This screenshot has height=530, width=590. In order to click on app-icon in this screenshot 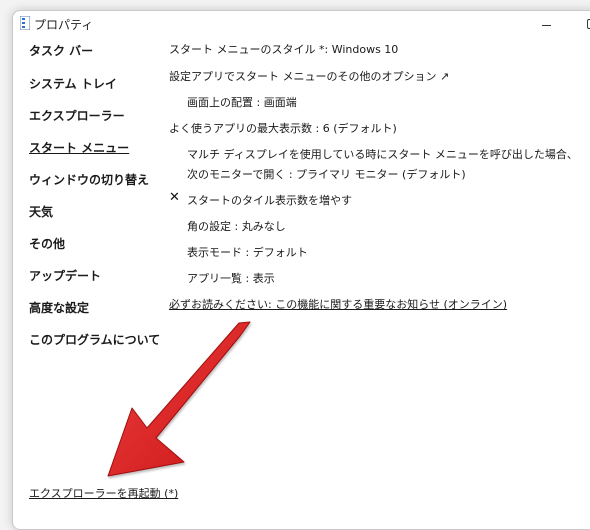, I will do `click(25, 23)`.